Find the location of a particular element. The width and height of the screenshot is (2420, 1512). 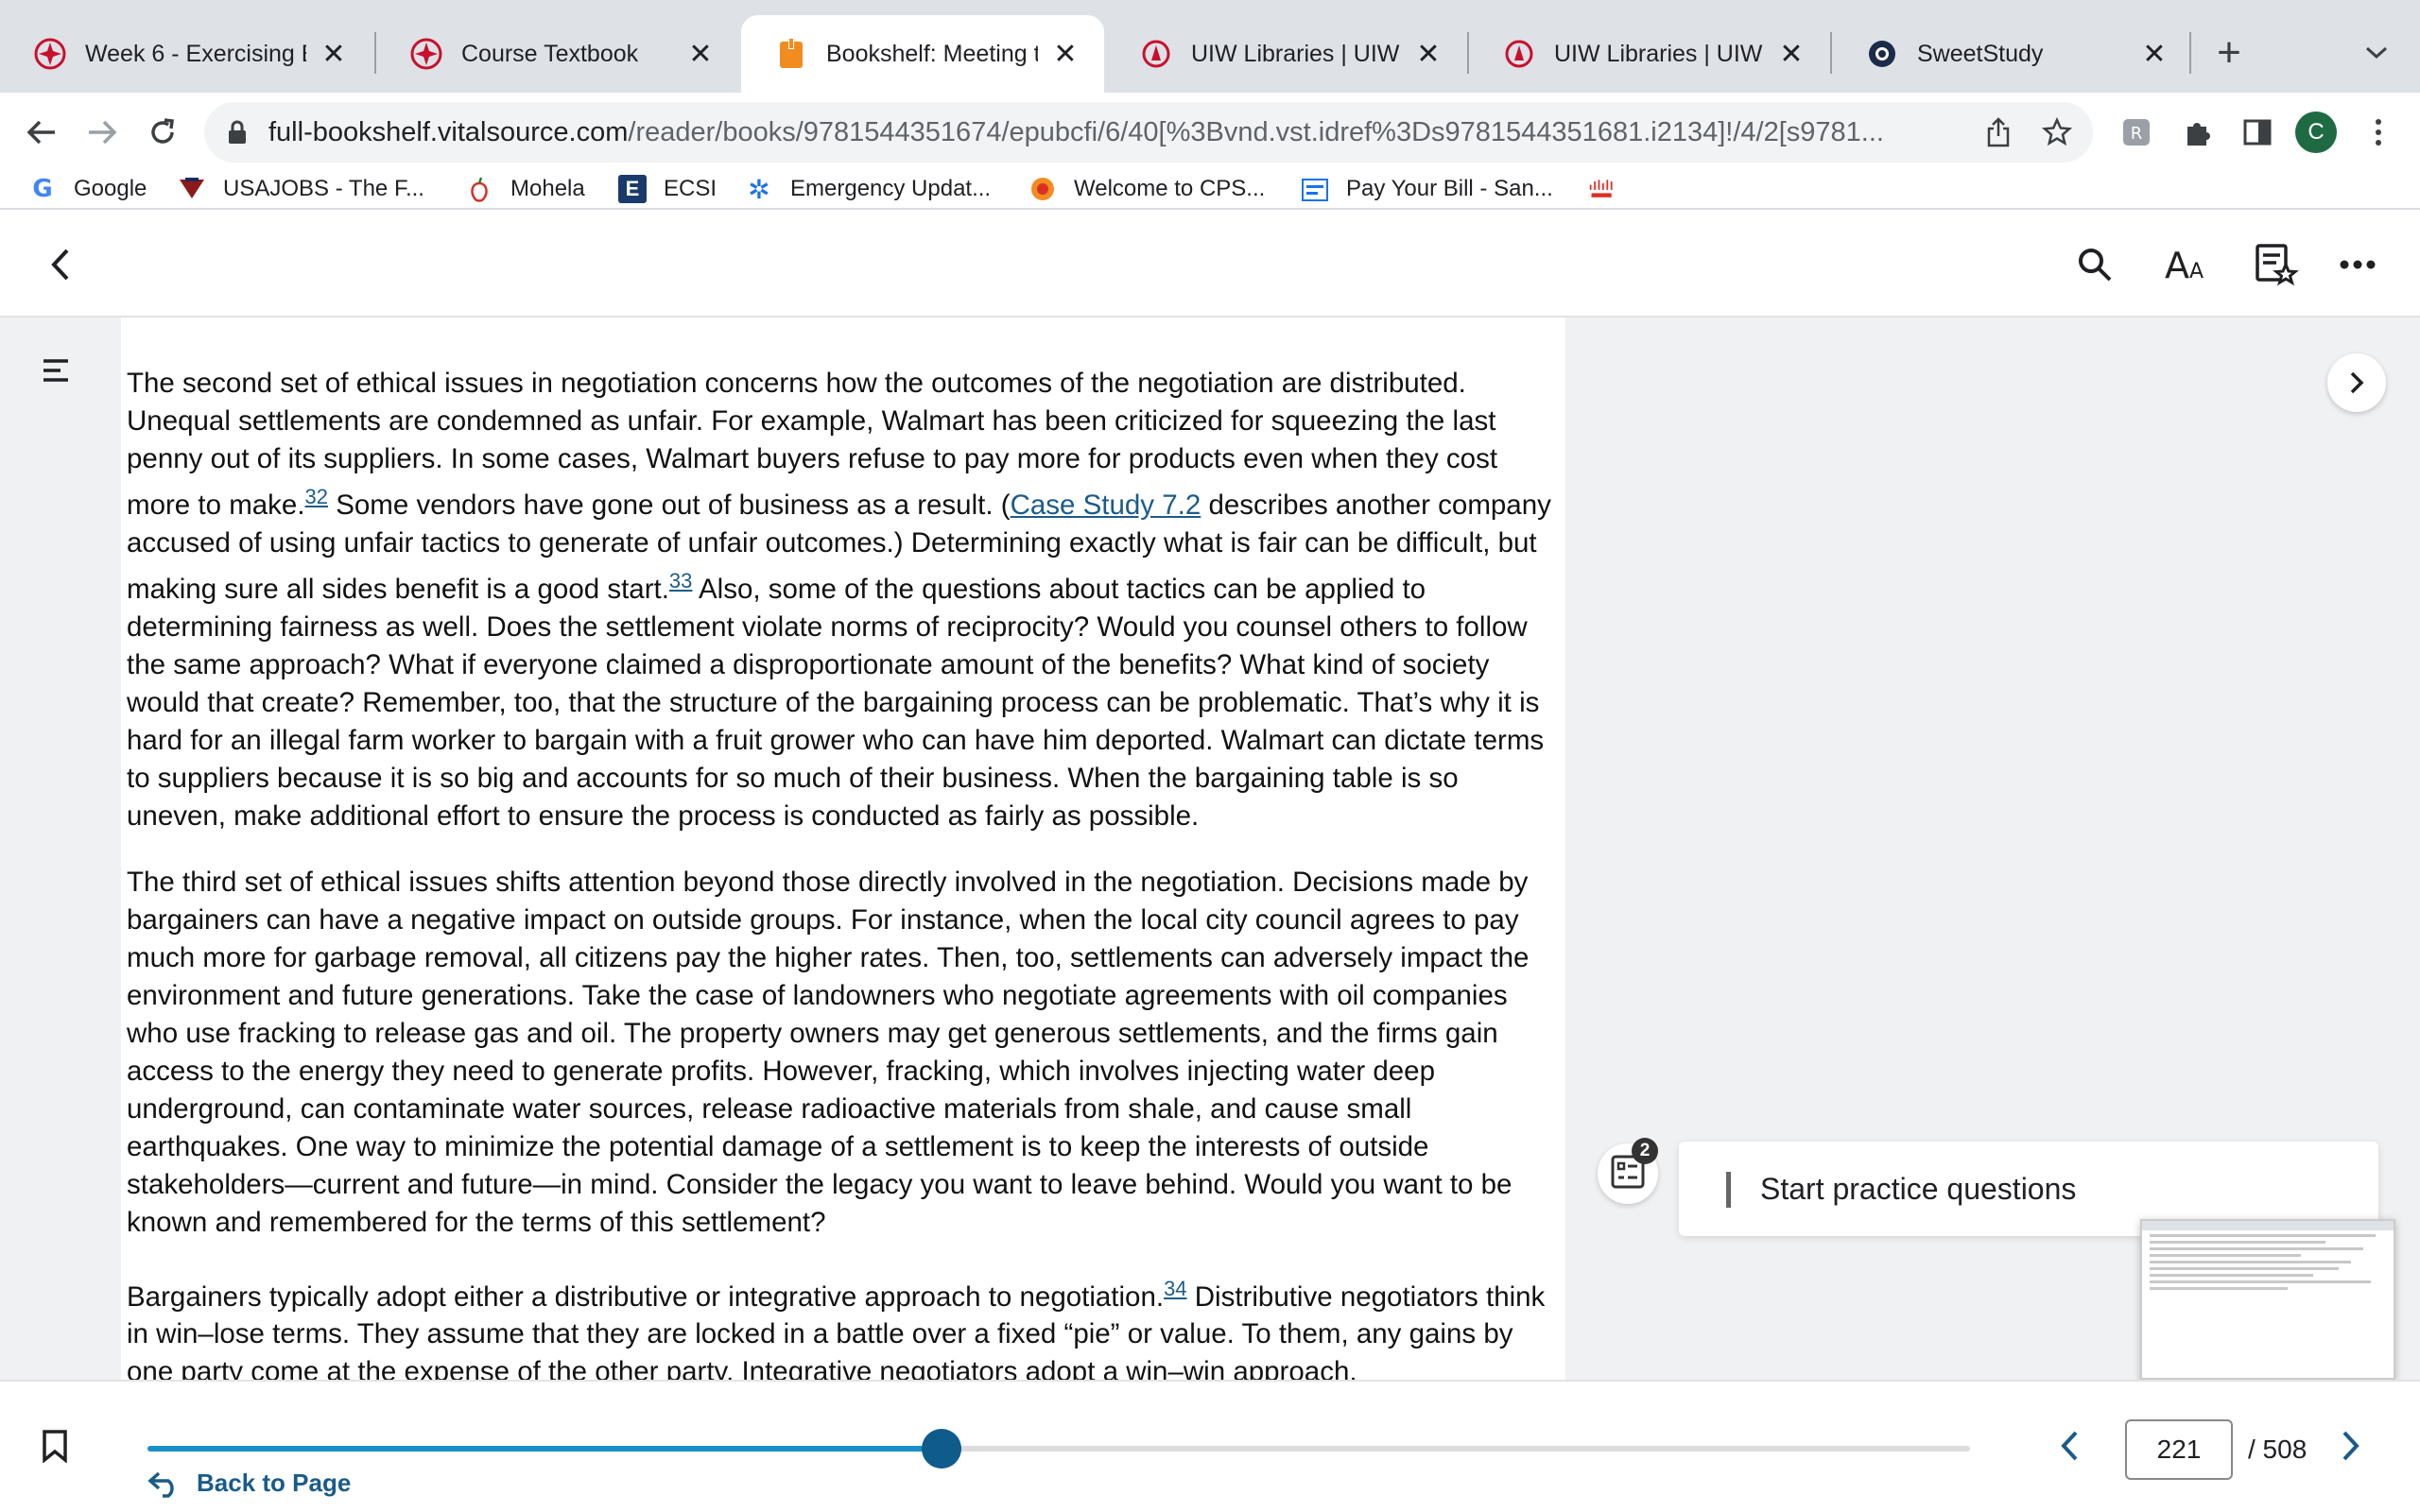

search-icon is located at coordinates (2094, 264).